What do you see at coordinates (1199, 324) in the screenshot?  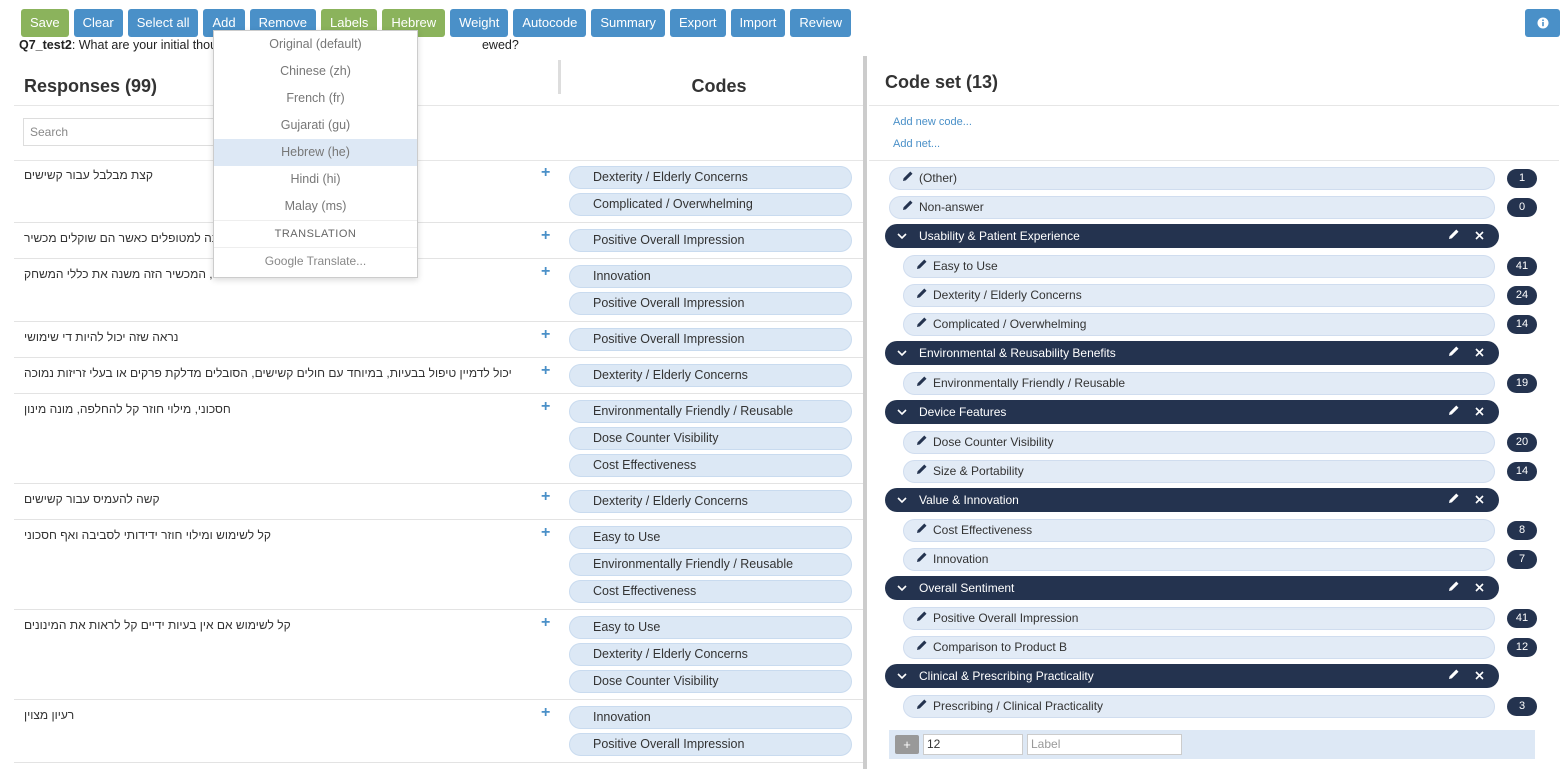 I see `code-item: Complicated / Overwhelming` at bounding box center [1199, 324].